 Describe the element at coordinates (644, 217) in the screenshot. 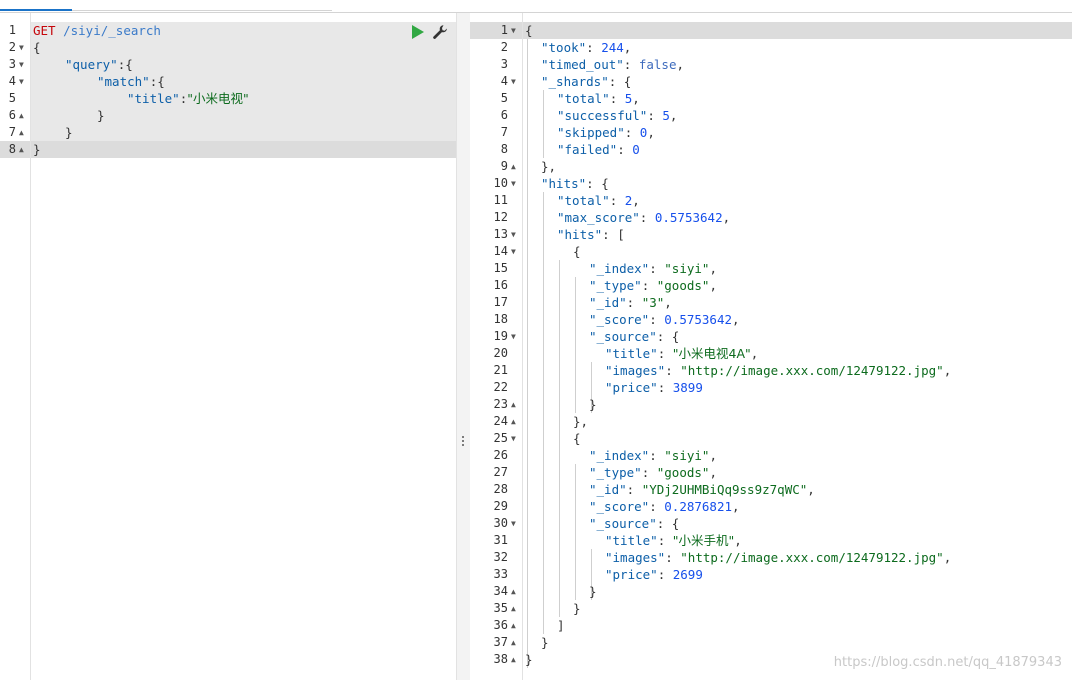

I see `response-line: "max_score": 0.5753642,` at that location.